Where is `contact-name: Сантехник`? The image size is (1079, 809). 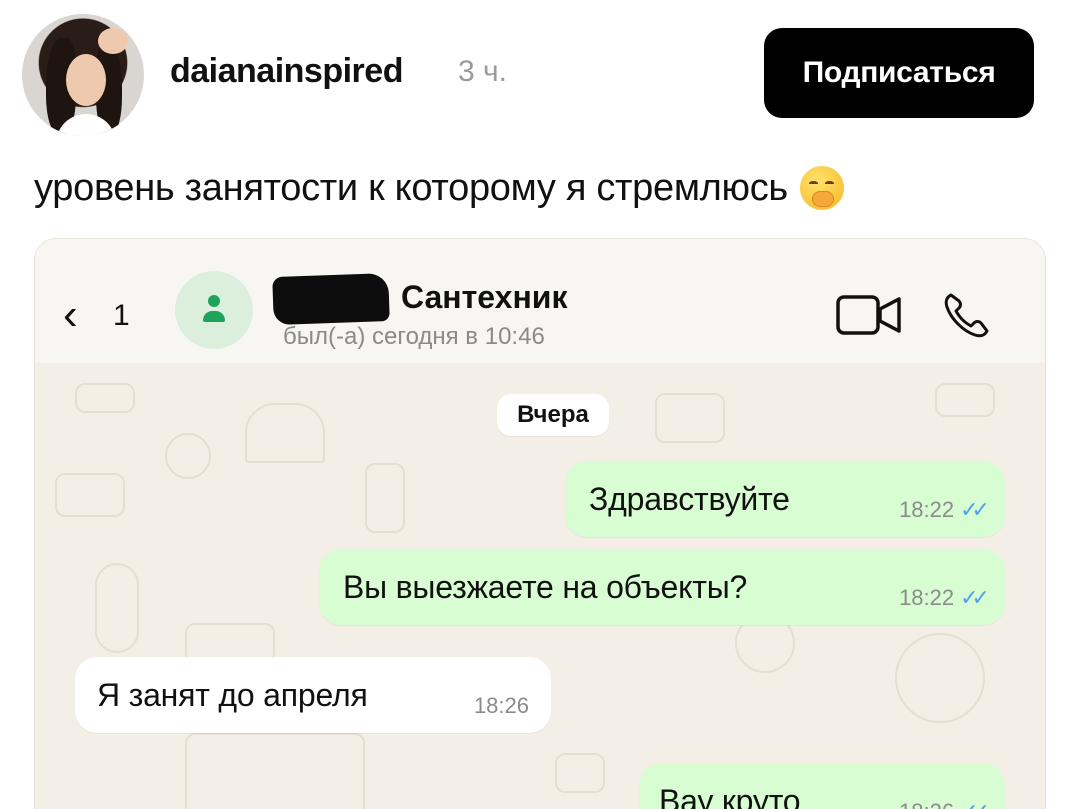
contact-name: Сантехник is located at coordinates (484, 297).